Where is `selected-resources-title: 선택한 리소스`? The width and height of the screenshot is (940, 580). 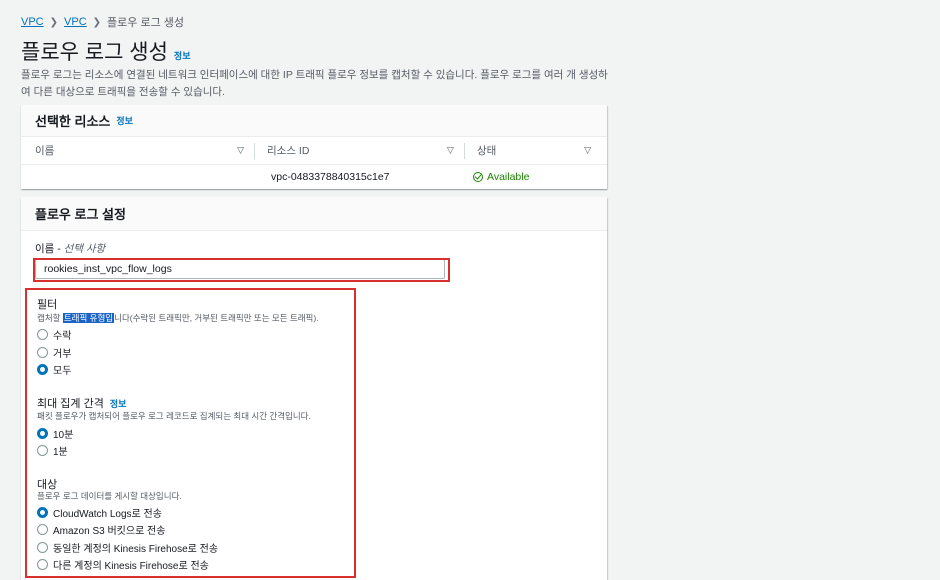 selected-resources-title: 선택한 리소스 is located at coordinates (73, 121).